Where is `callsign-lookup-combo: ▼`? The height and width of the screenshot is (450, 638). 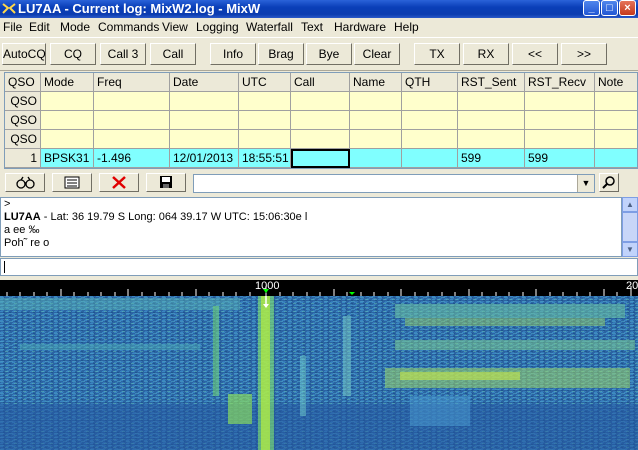 callsign-lookup-combo: ▼ is located at coordinates (394, 183).